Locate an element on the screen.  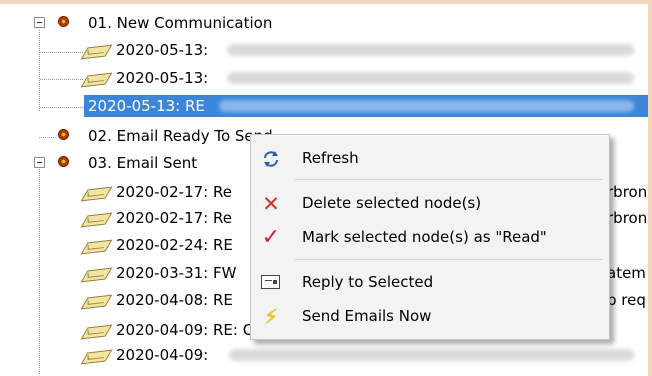
node-label: 03. Email Sent is located at coordinates (143, 163).